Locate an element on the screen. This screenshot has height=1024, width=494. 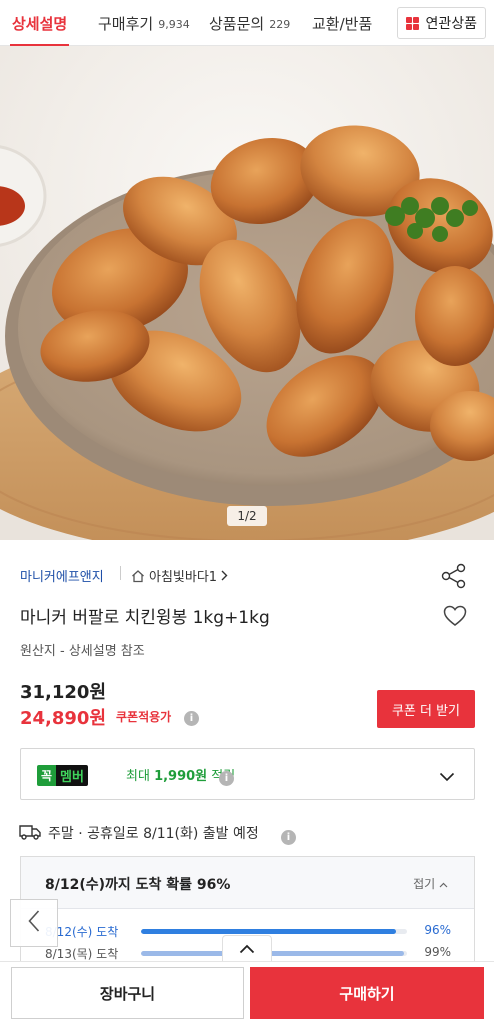
store-link: 아침빛바다1 is located at coordinates (179, 575).